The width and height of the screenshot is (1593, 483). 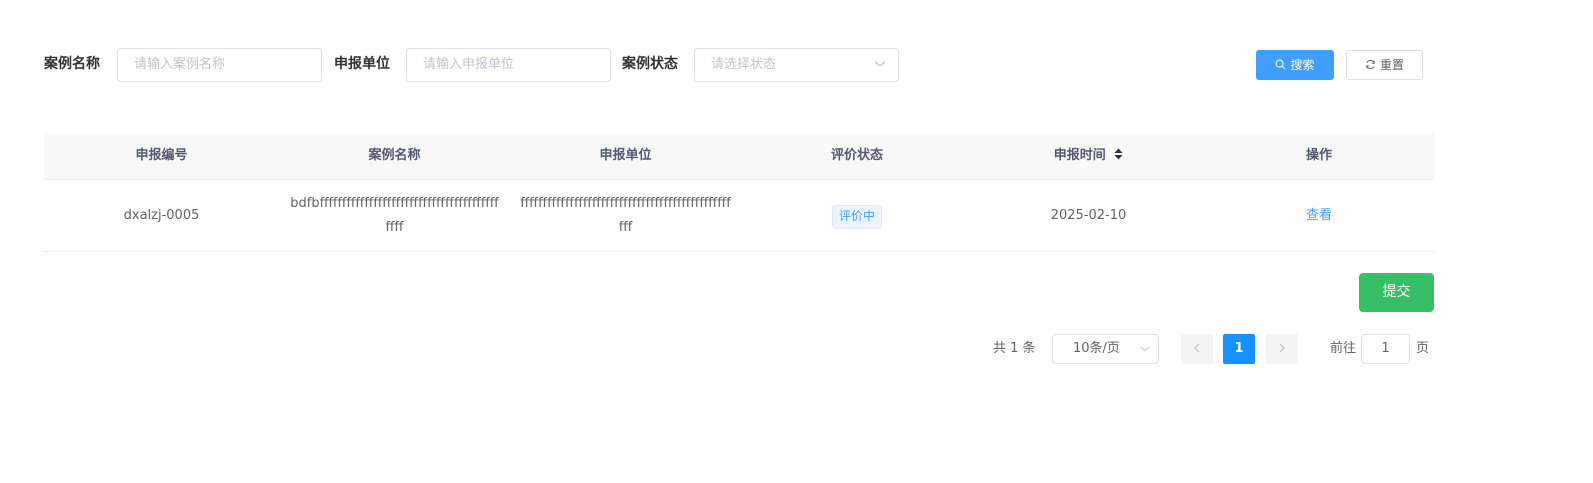 I want to click on prev-page-button, so click(x=1197, y=349).